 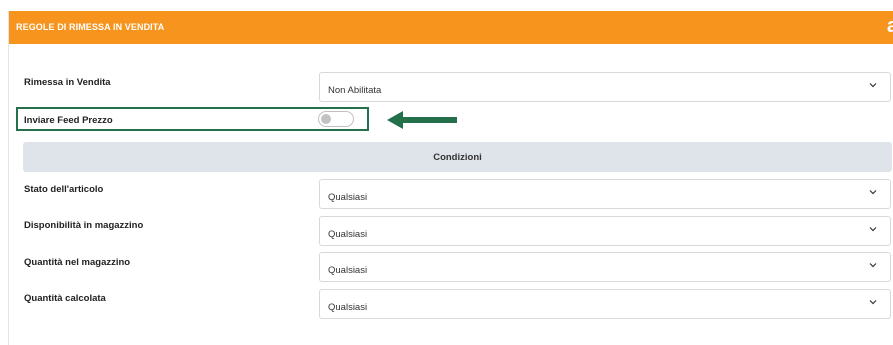 I want to click on relist-select-value: Non Abilitata, so click(x=355, y=90).